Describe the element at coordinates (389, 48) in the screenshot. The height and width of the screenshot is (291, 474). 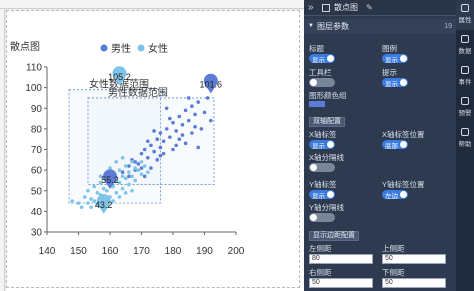
I see `label-legend: 图例` at that location.